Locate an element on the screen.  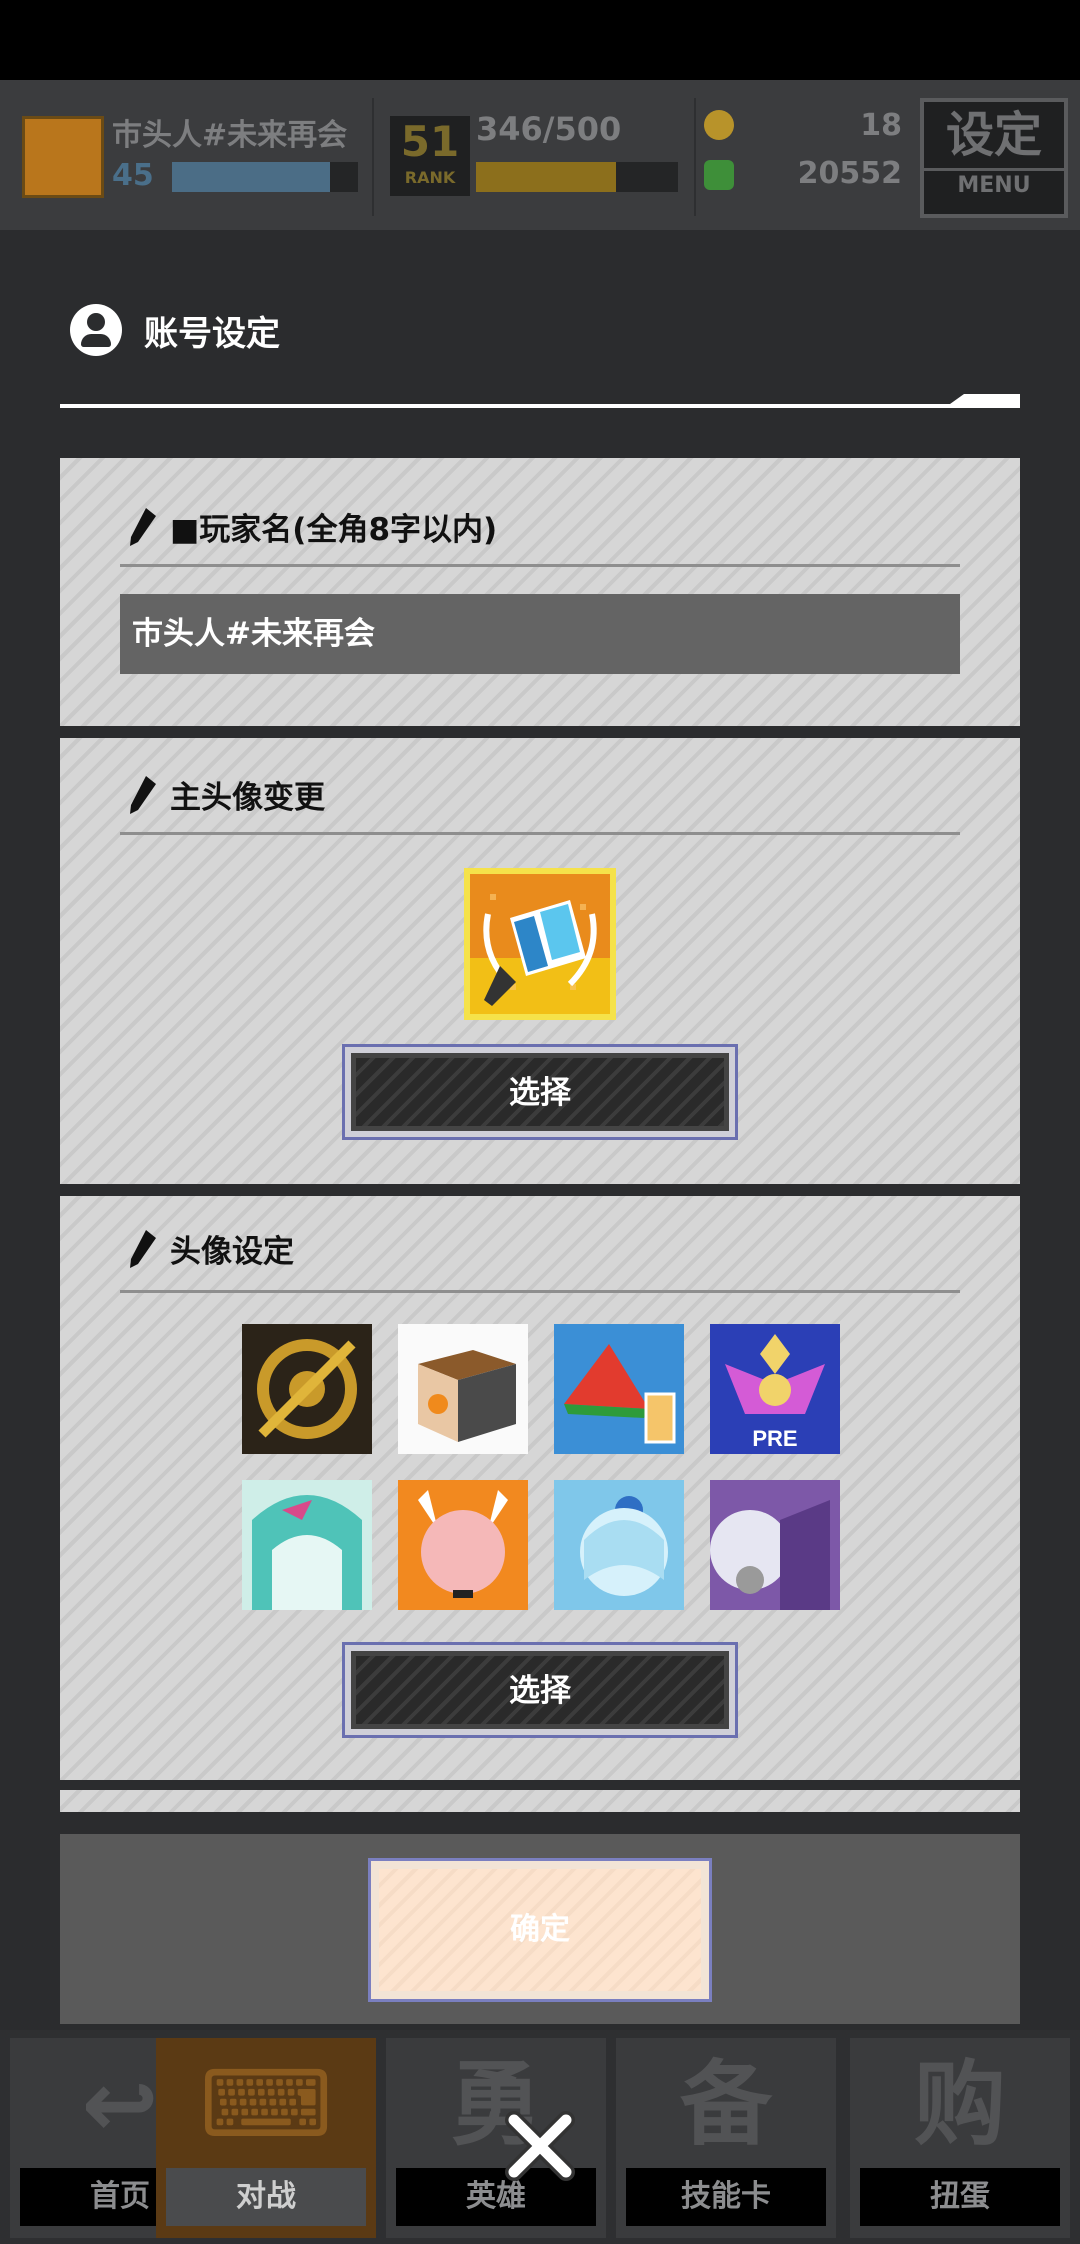
level-progress-fill is located at coordinates (251, 177).